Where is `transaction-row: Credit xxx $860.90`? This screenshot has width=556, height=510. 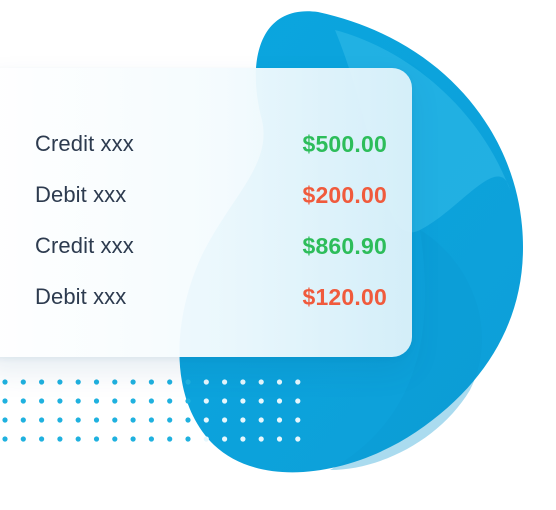 transaction-row: Credit xxx $860.90 is located at coordinates (211, 247).